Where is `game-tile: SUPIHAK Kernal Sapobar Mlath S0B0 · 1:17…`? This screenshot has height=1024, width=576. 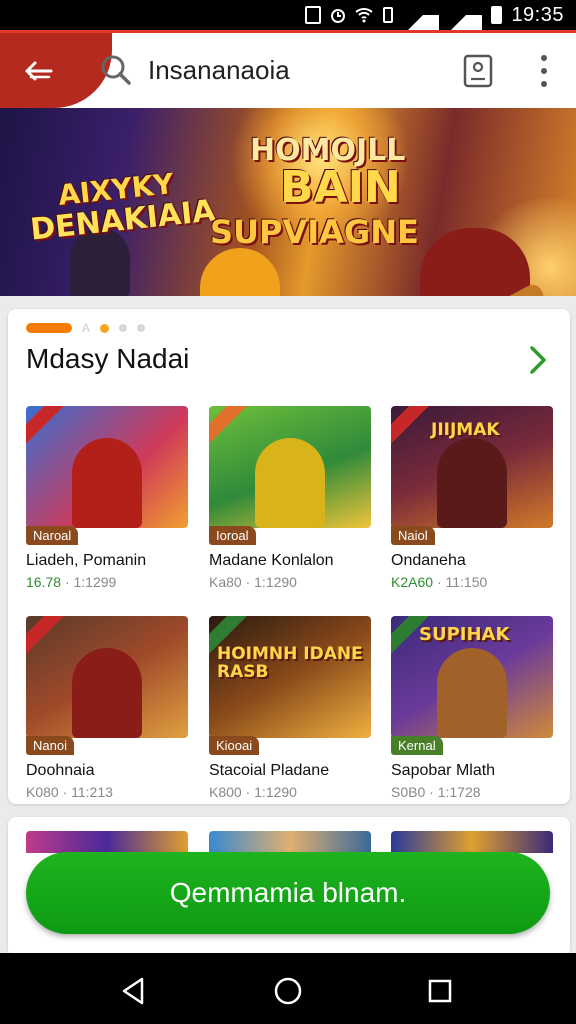 game-tile: SUPIHAK Kernal Sapobar Mlath S0B0 · 1:17… is located at coordinates (472, 708).